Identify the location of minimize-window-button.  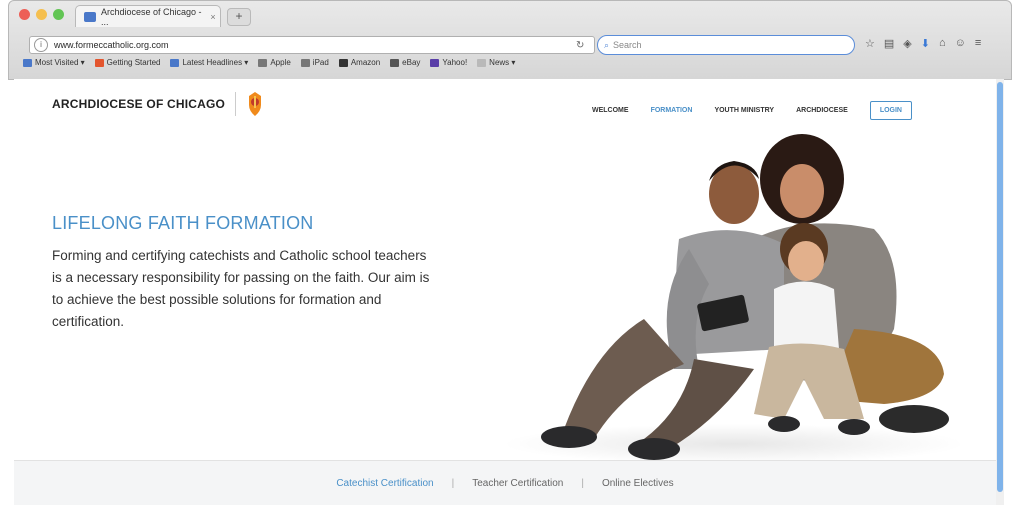
(41, 14).